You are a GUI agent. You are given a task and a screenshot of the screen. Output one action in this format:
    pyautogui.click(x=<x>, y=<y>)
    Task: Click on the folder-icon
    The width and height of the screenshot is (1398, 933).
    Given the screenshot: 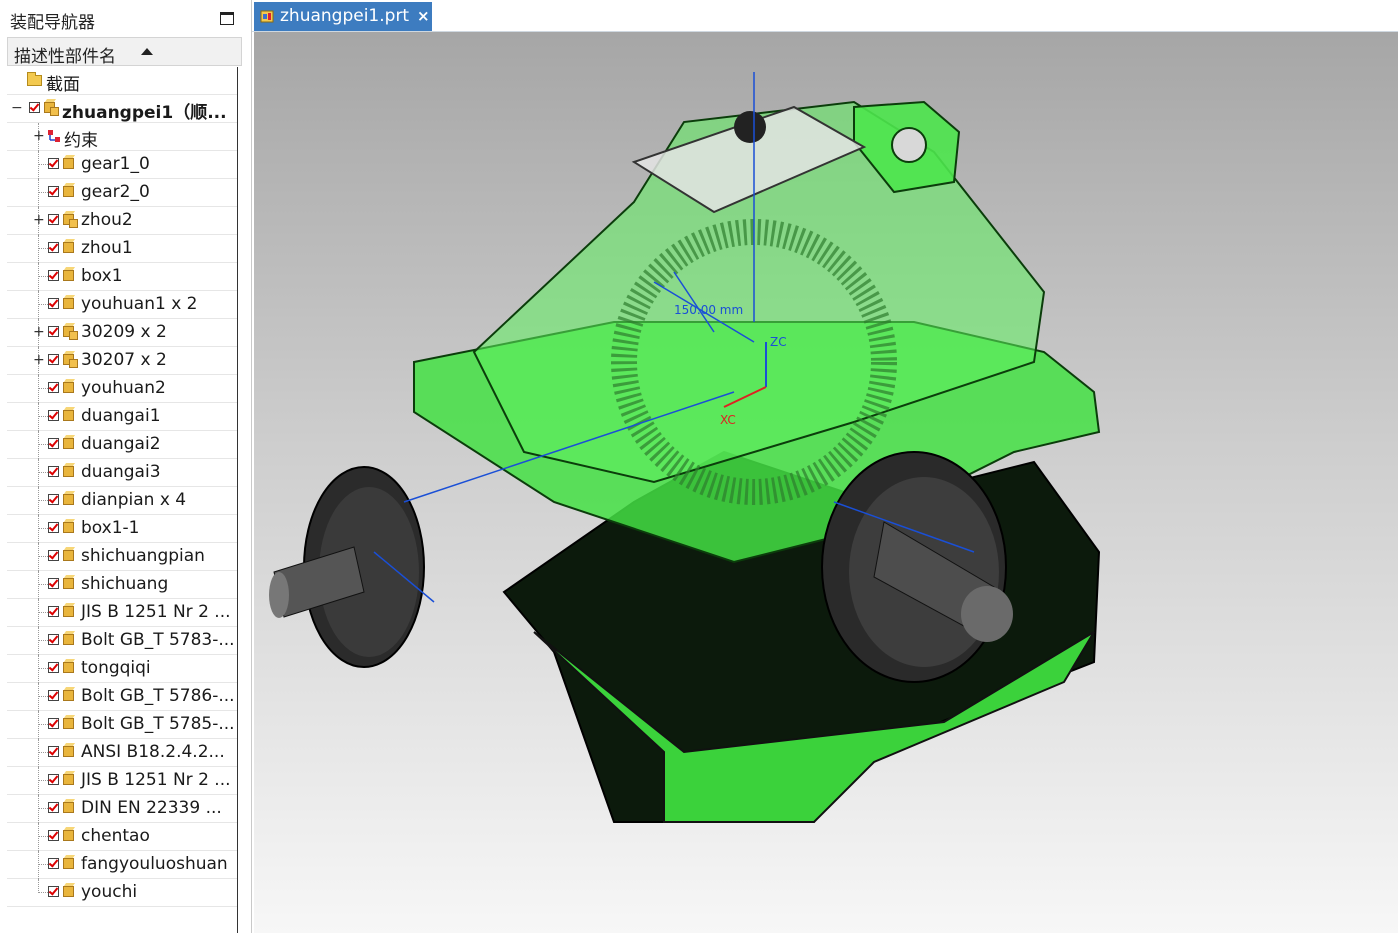 What is the action you would take?
    pyautogui.click(x=34, y=79)
    